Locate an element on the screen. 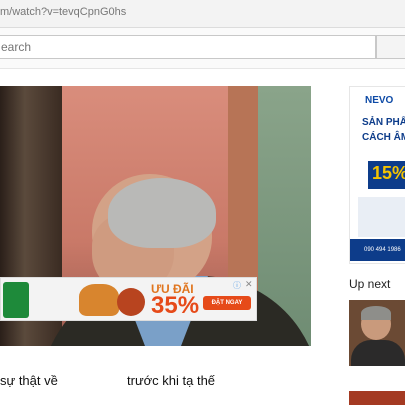  ad-discount: 35% is located at coordinates (175, 305).